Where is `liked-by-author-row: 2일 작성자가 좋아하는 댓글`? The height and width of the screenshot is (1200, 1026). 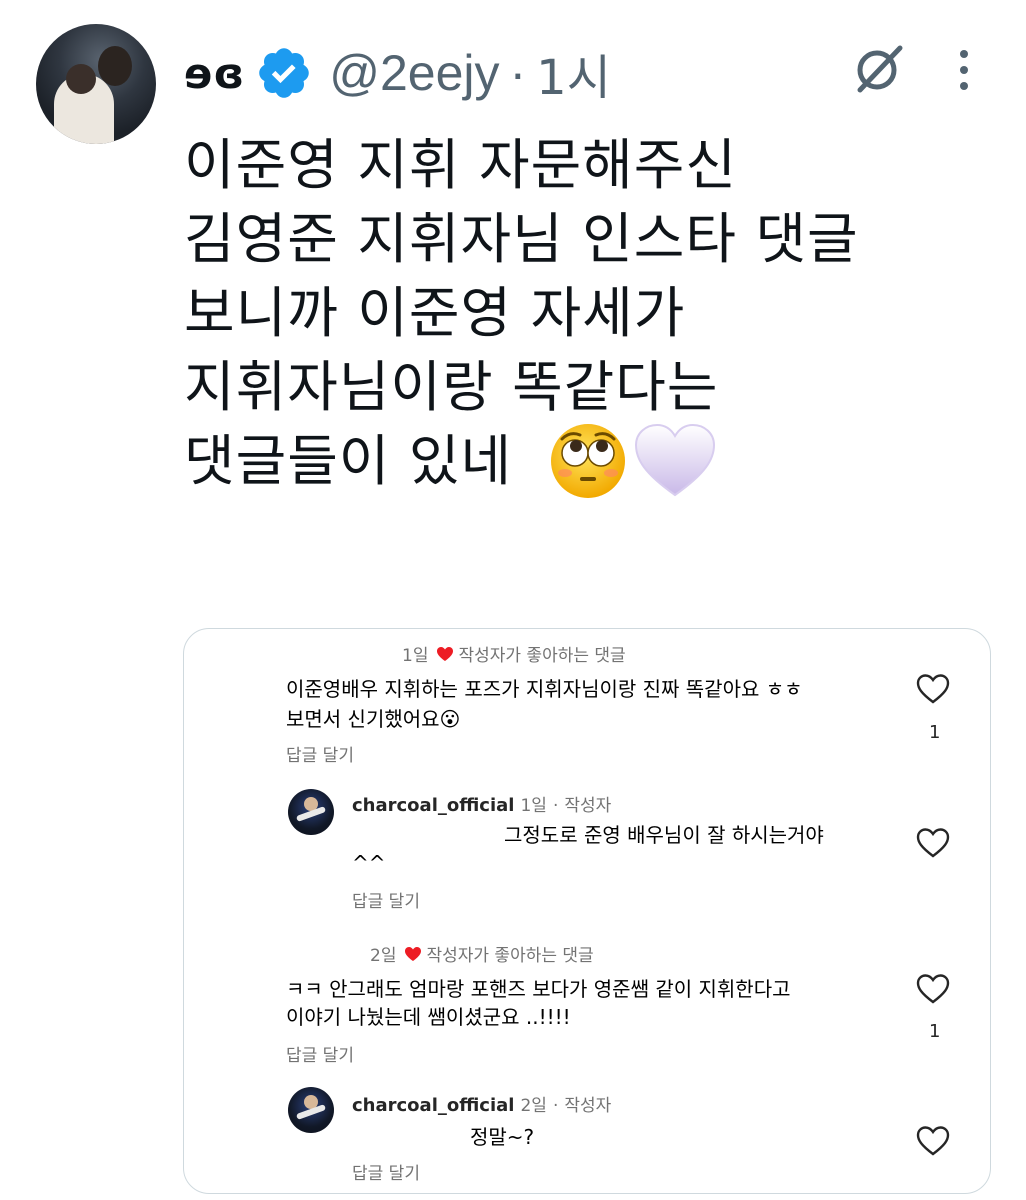 liked-by-author-row: 2일 작성자가 좋아하는 댓글 is located at coordinates (482, 953).